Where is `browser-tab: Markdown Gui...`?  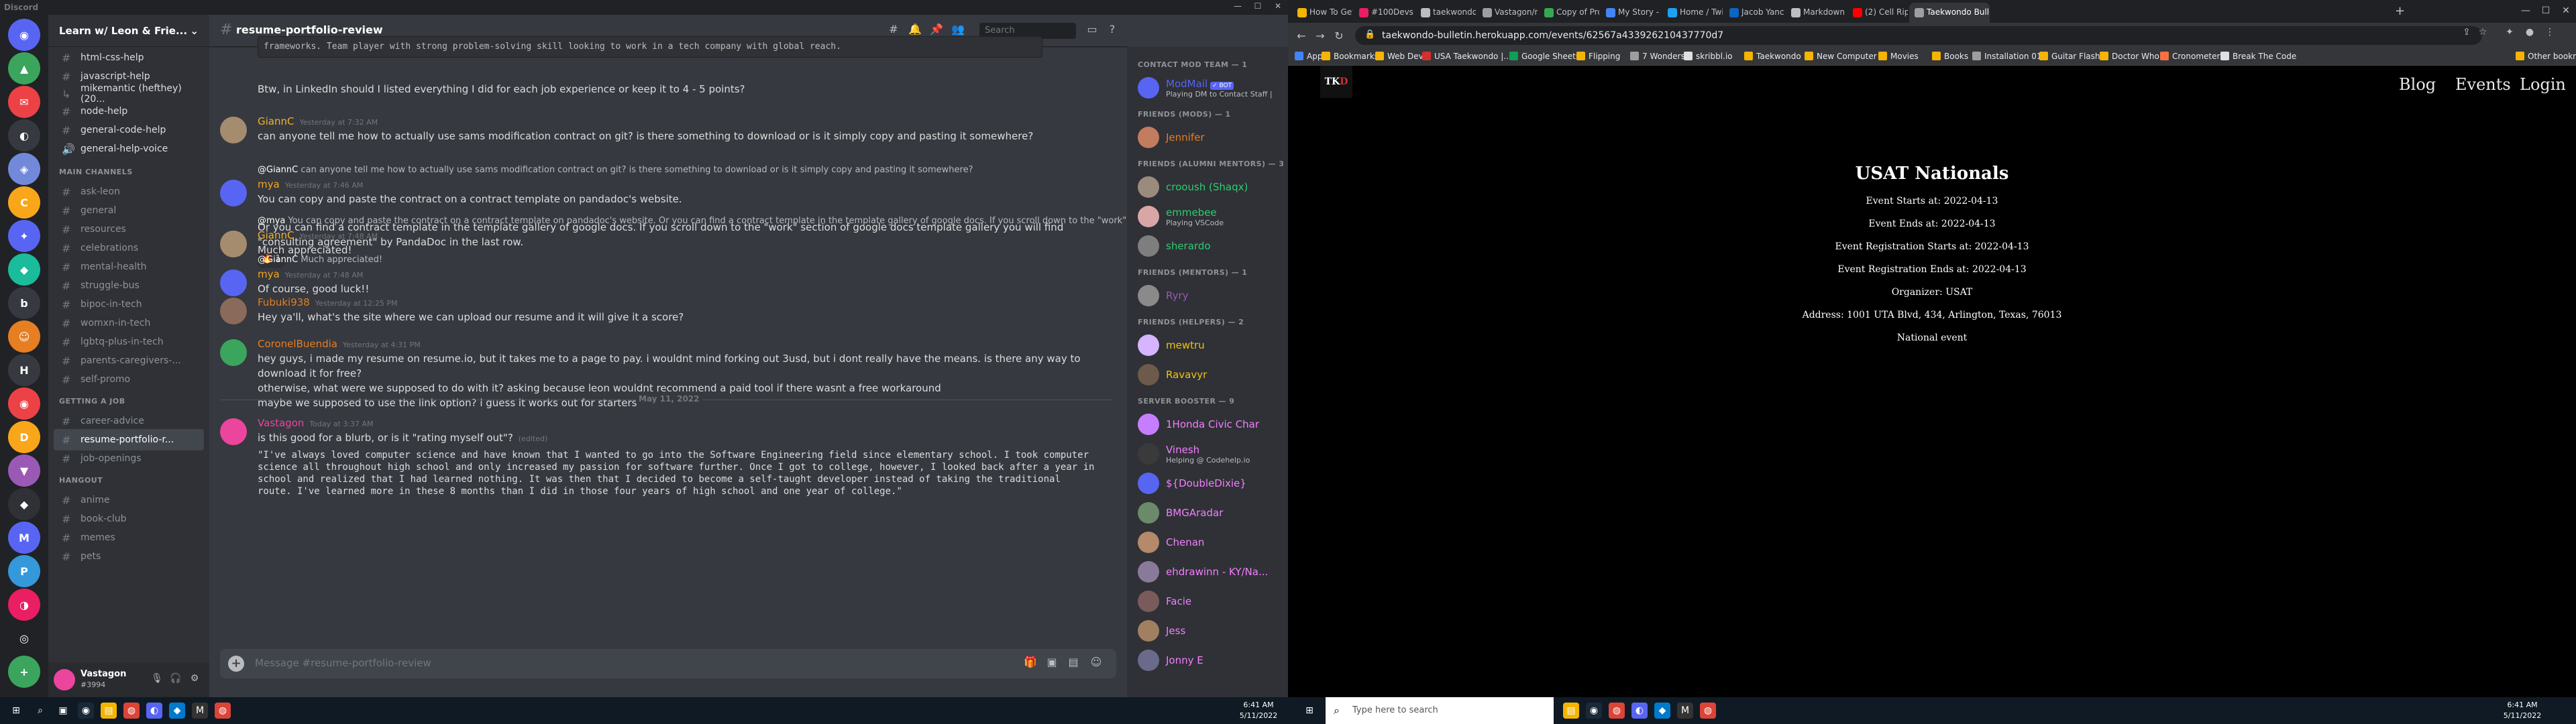 browser-tab: Markdown Gui... is located at coordinates (1816, 13).